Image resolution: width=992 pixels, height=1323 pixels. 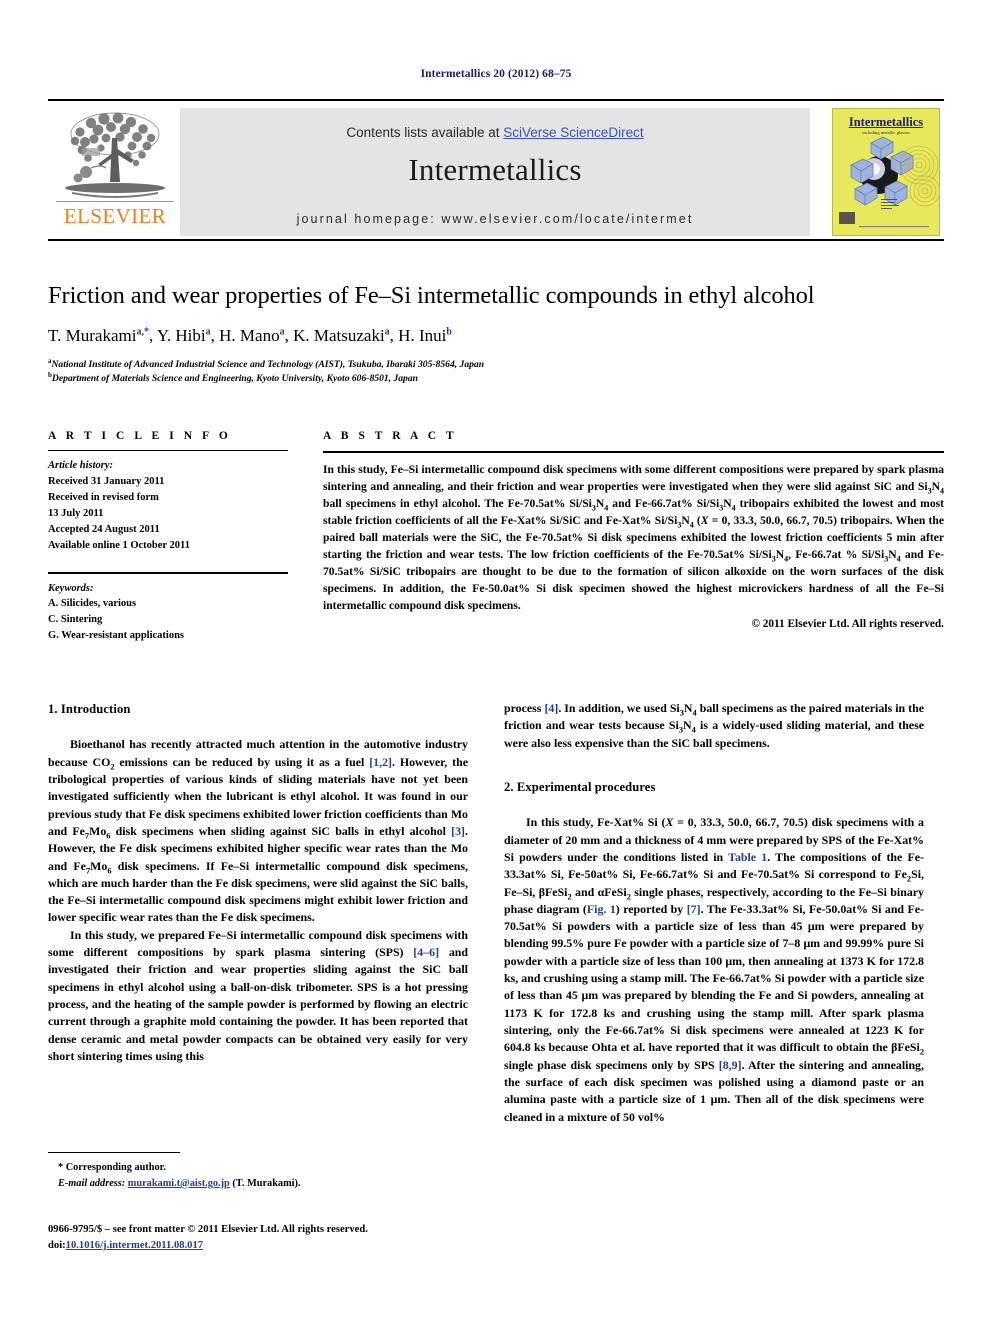 What do you see at coordinates (134, 1245) in the screenshot?
I see `doi-link: 10.1016/j.intermet.2011.08.017` at bounding box center [134, 1245].